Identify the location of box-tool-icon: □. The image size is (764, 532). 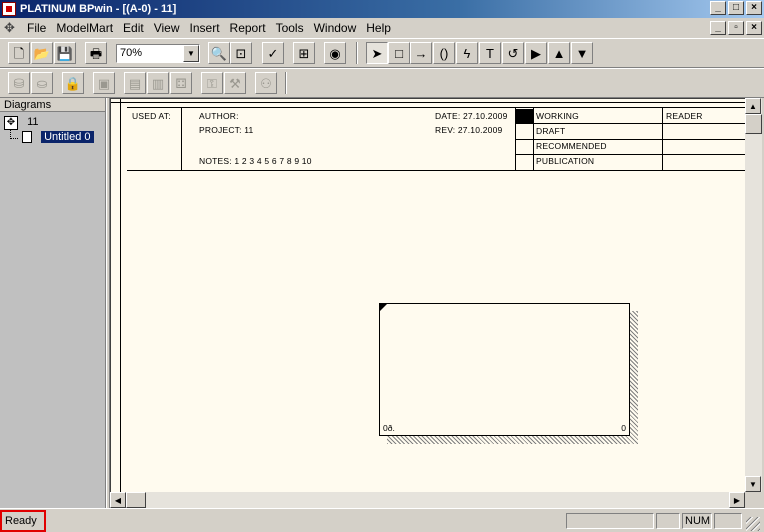
(399, 53).